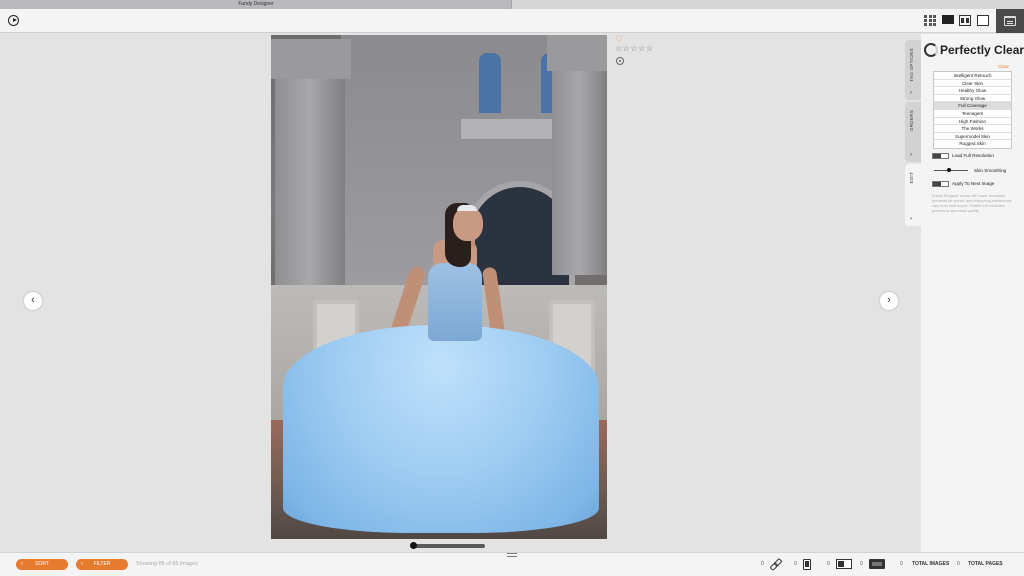 The width and height of the screenshot is (1024, 576). I want to click on preset-item: High Fashion, so click(972, 122).